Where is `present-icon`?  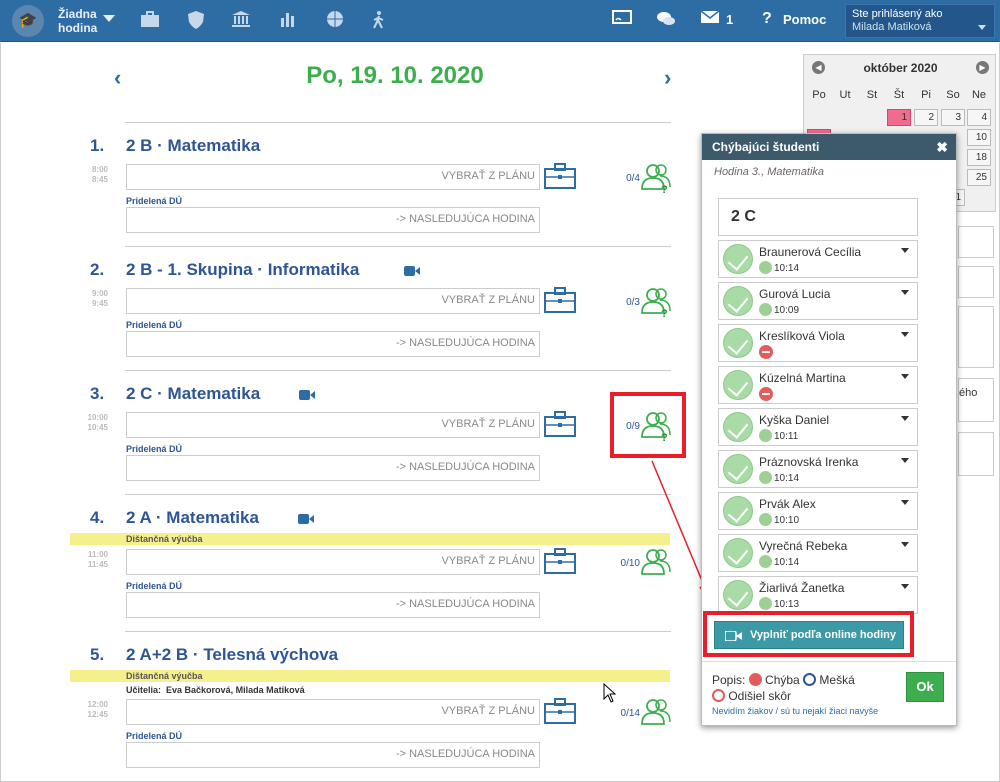 present-icon is located at coordinates (765, 561).